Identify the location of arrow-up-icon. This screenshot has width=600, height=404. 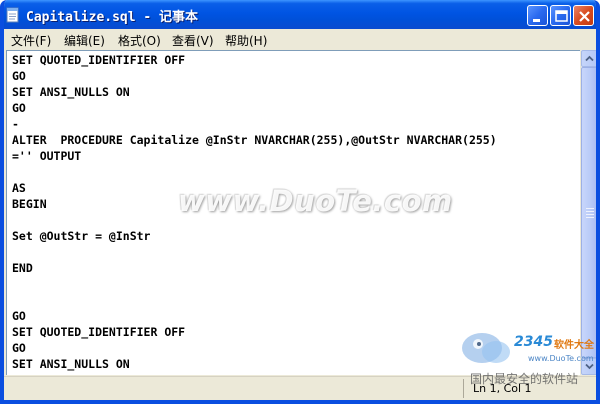
(589, 58).